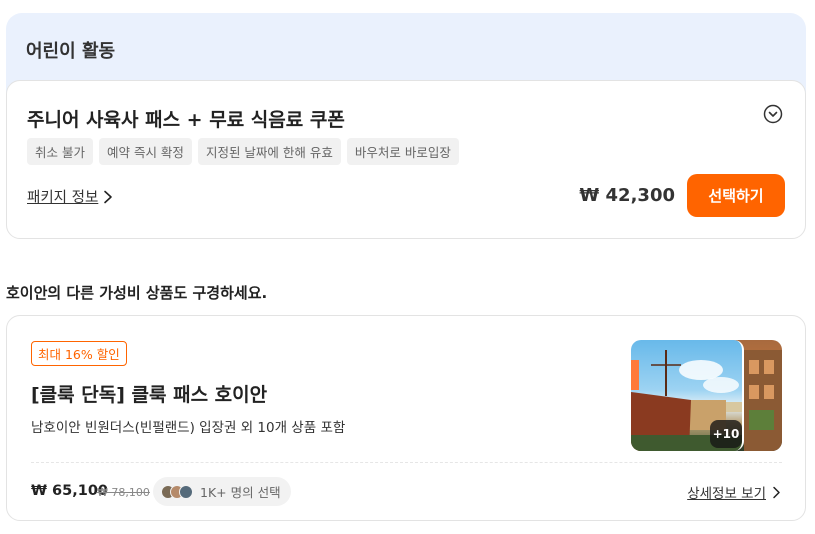 This screenshot has height=534, width=815. Describe the element at coordinates (627, 195) in the screenshot. I see `package-price: ₩ 42,300` at that location.